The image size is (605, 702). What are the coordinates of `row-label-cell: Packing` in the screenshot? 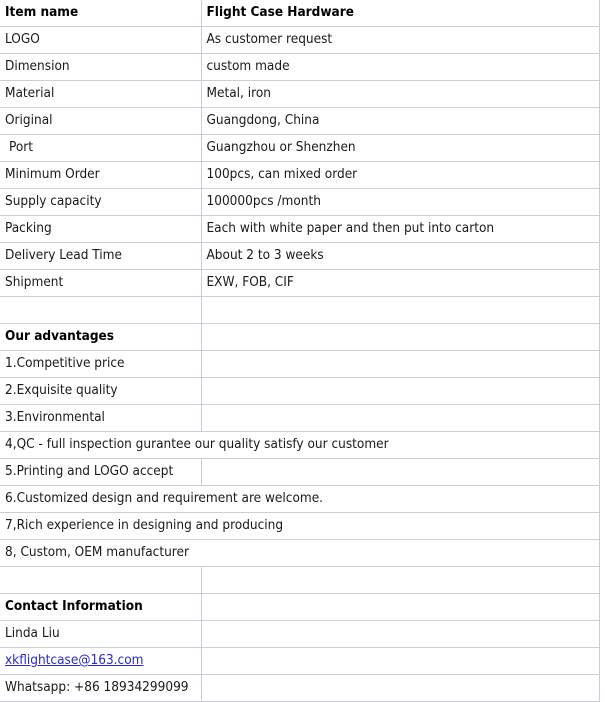 It's located at (101, 229).